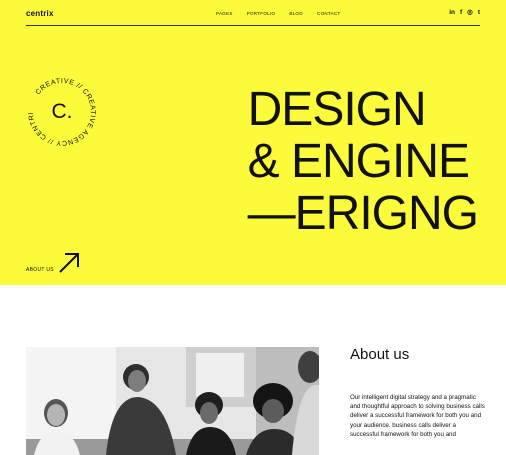 The height and width of the screenshot is (455, 506). Describe the element at coordinates (329, 13) in the screenshot. I see `menu-item-contact: CONTACT` at that location.